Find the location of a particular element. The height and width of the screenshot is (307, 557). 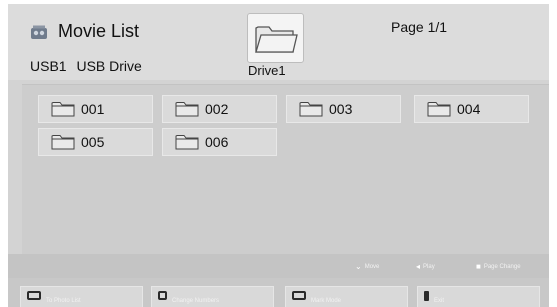

hint-label: Page Change is located at coordinates (502, 266).